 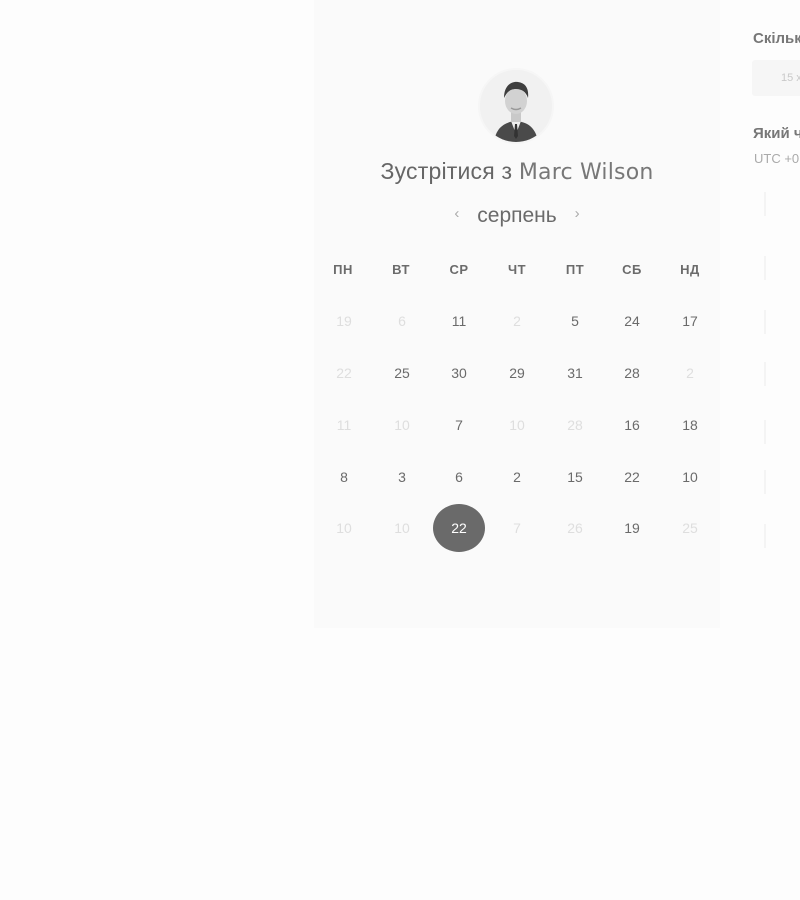 I want to click on meeting-title: Зустрітися з Marc Wilson, so click(x=517, y=171).